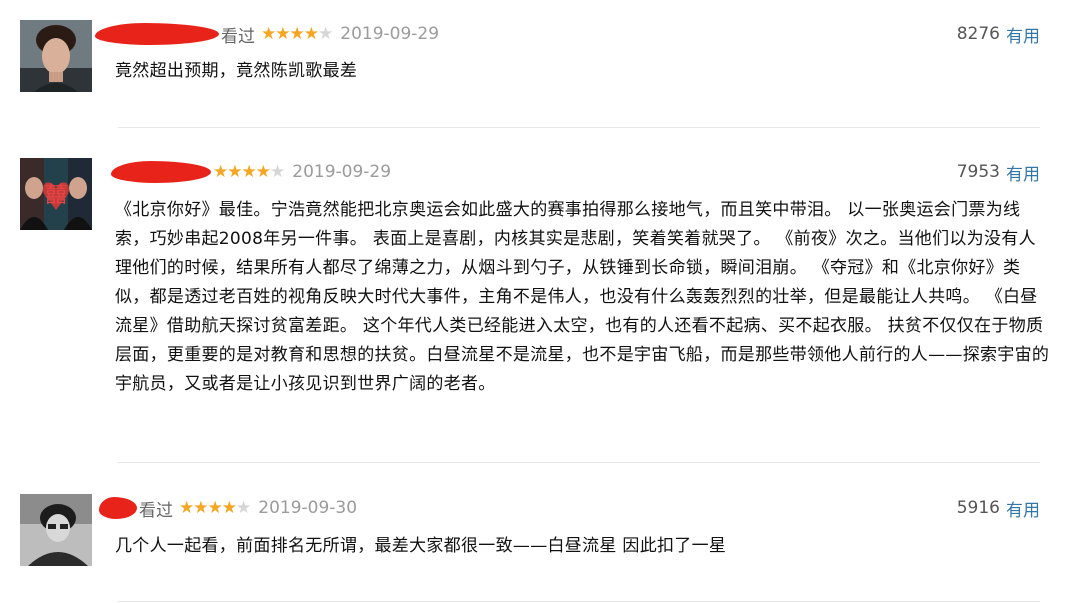 This screenshot has width=1080, height=603. What do you see at coordinates (978, 172) in the screenshot?
I see `vote-count: 7953` at bounding box center [978, 172].